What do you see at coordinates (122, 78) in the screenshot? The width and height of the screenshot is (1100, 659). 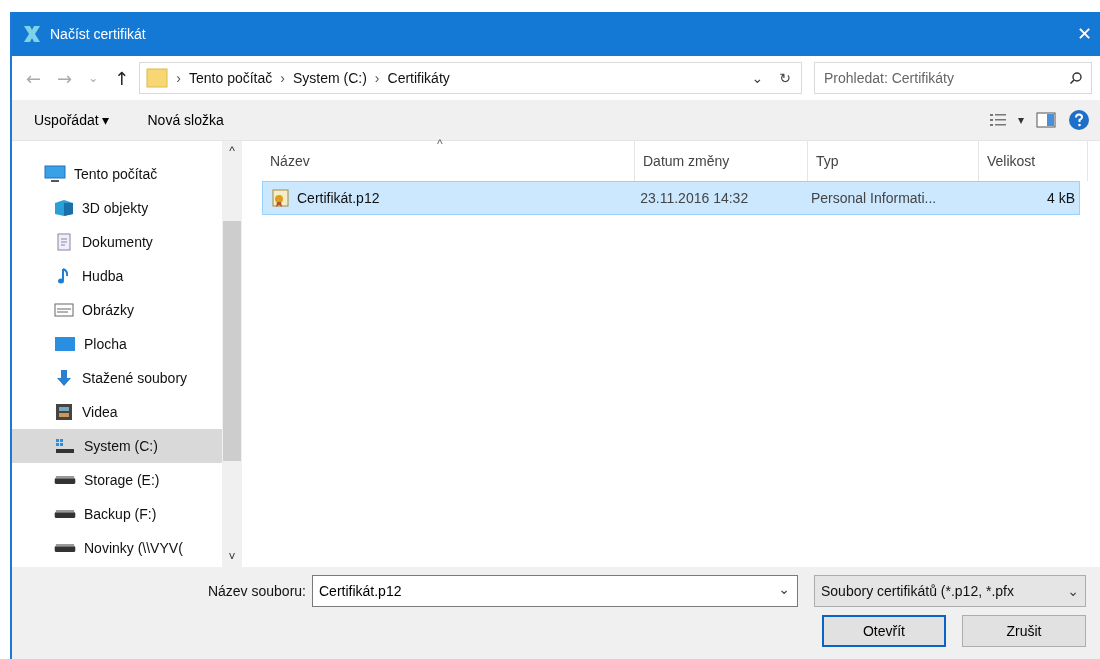 I see `up-button: ↑` at bounding box center [122, 78].